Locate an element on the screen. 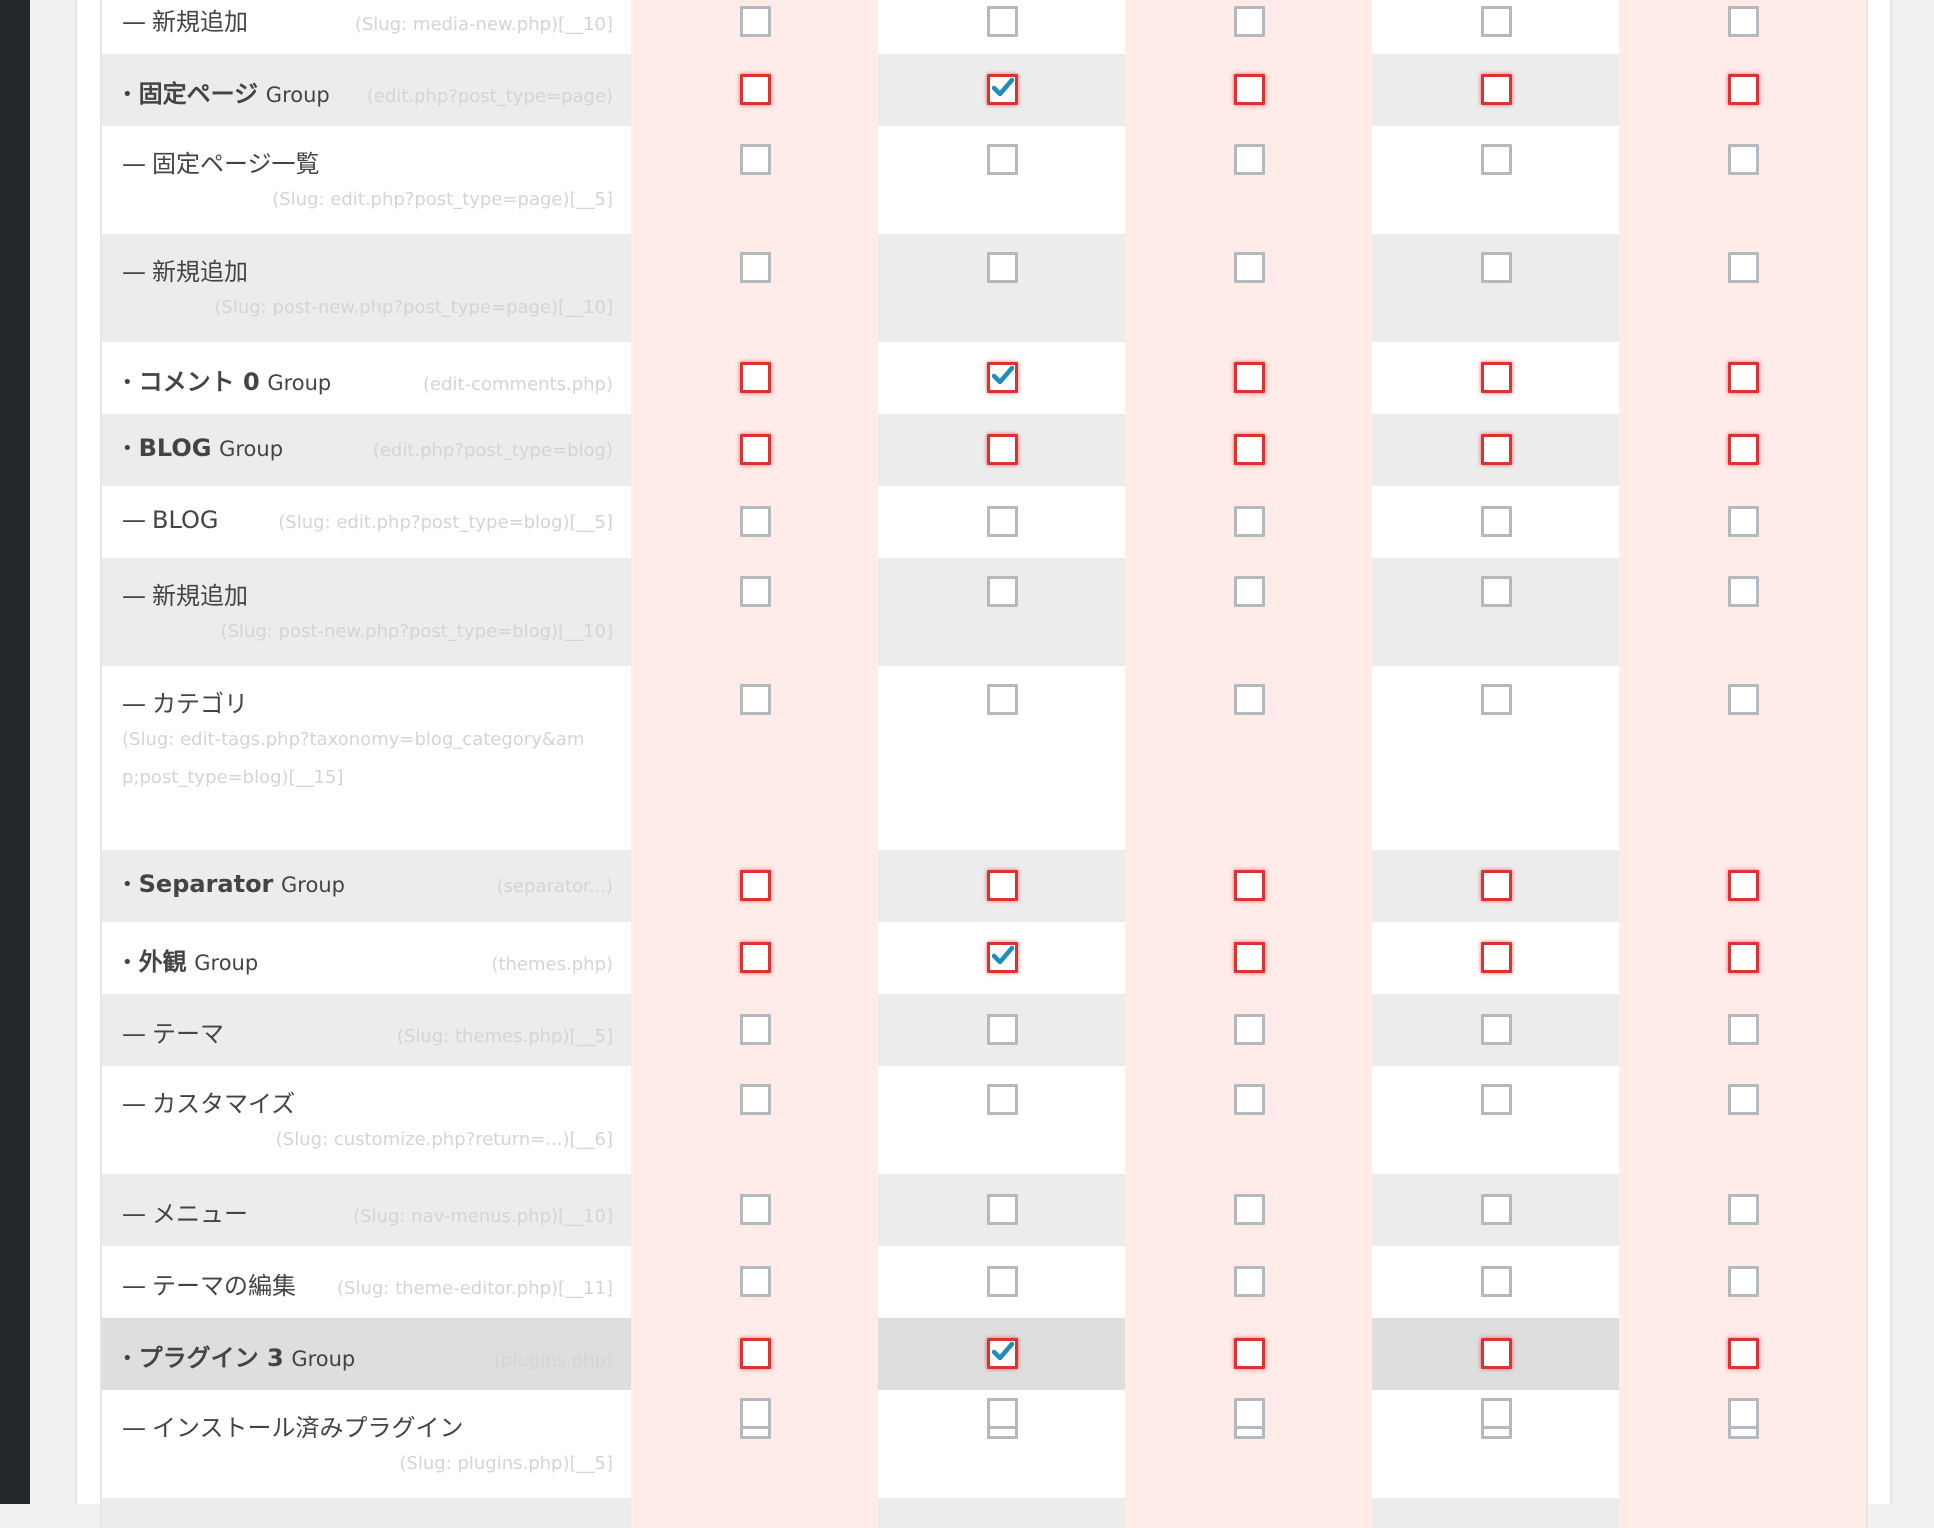 This screenshot has height=1528, width=1934. label-line: — カテゴリ is located at coordinates (367, 692).